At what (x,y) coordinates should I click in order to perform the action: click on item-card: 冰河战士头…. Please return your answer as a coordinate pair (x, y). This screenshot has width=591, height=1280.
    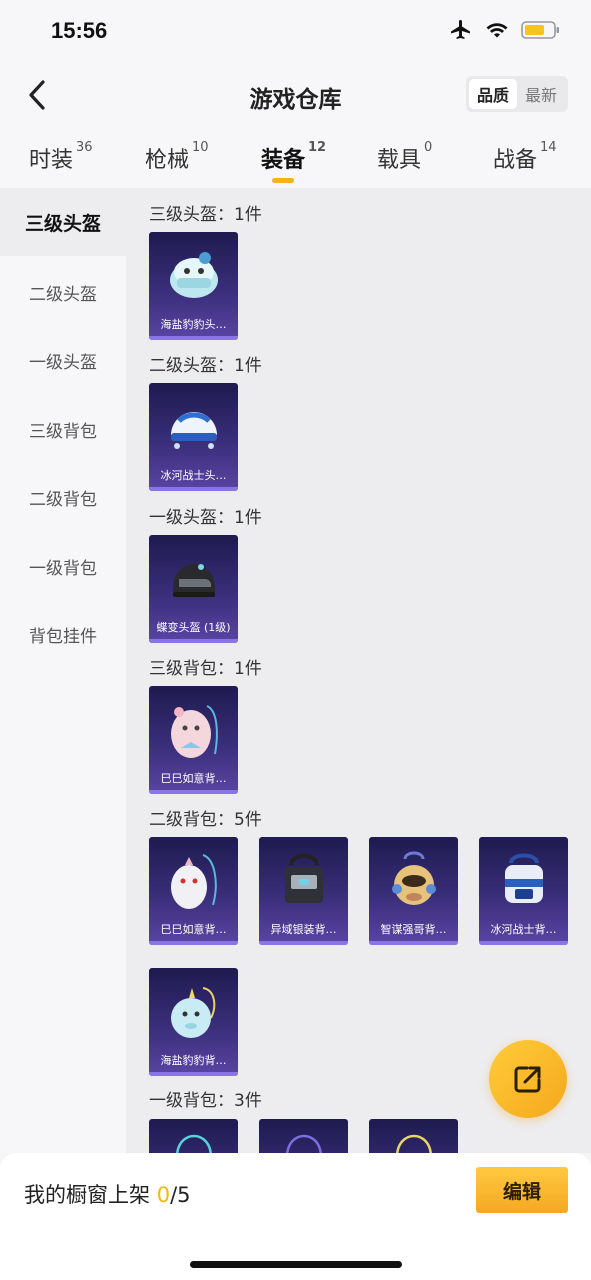
    Looking at the image, I should click on (193, 437).